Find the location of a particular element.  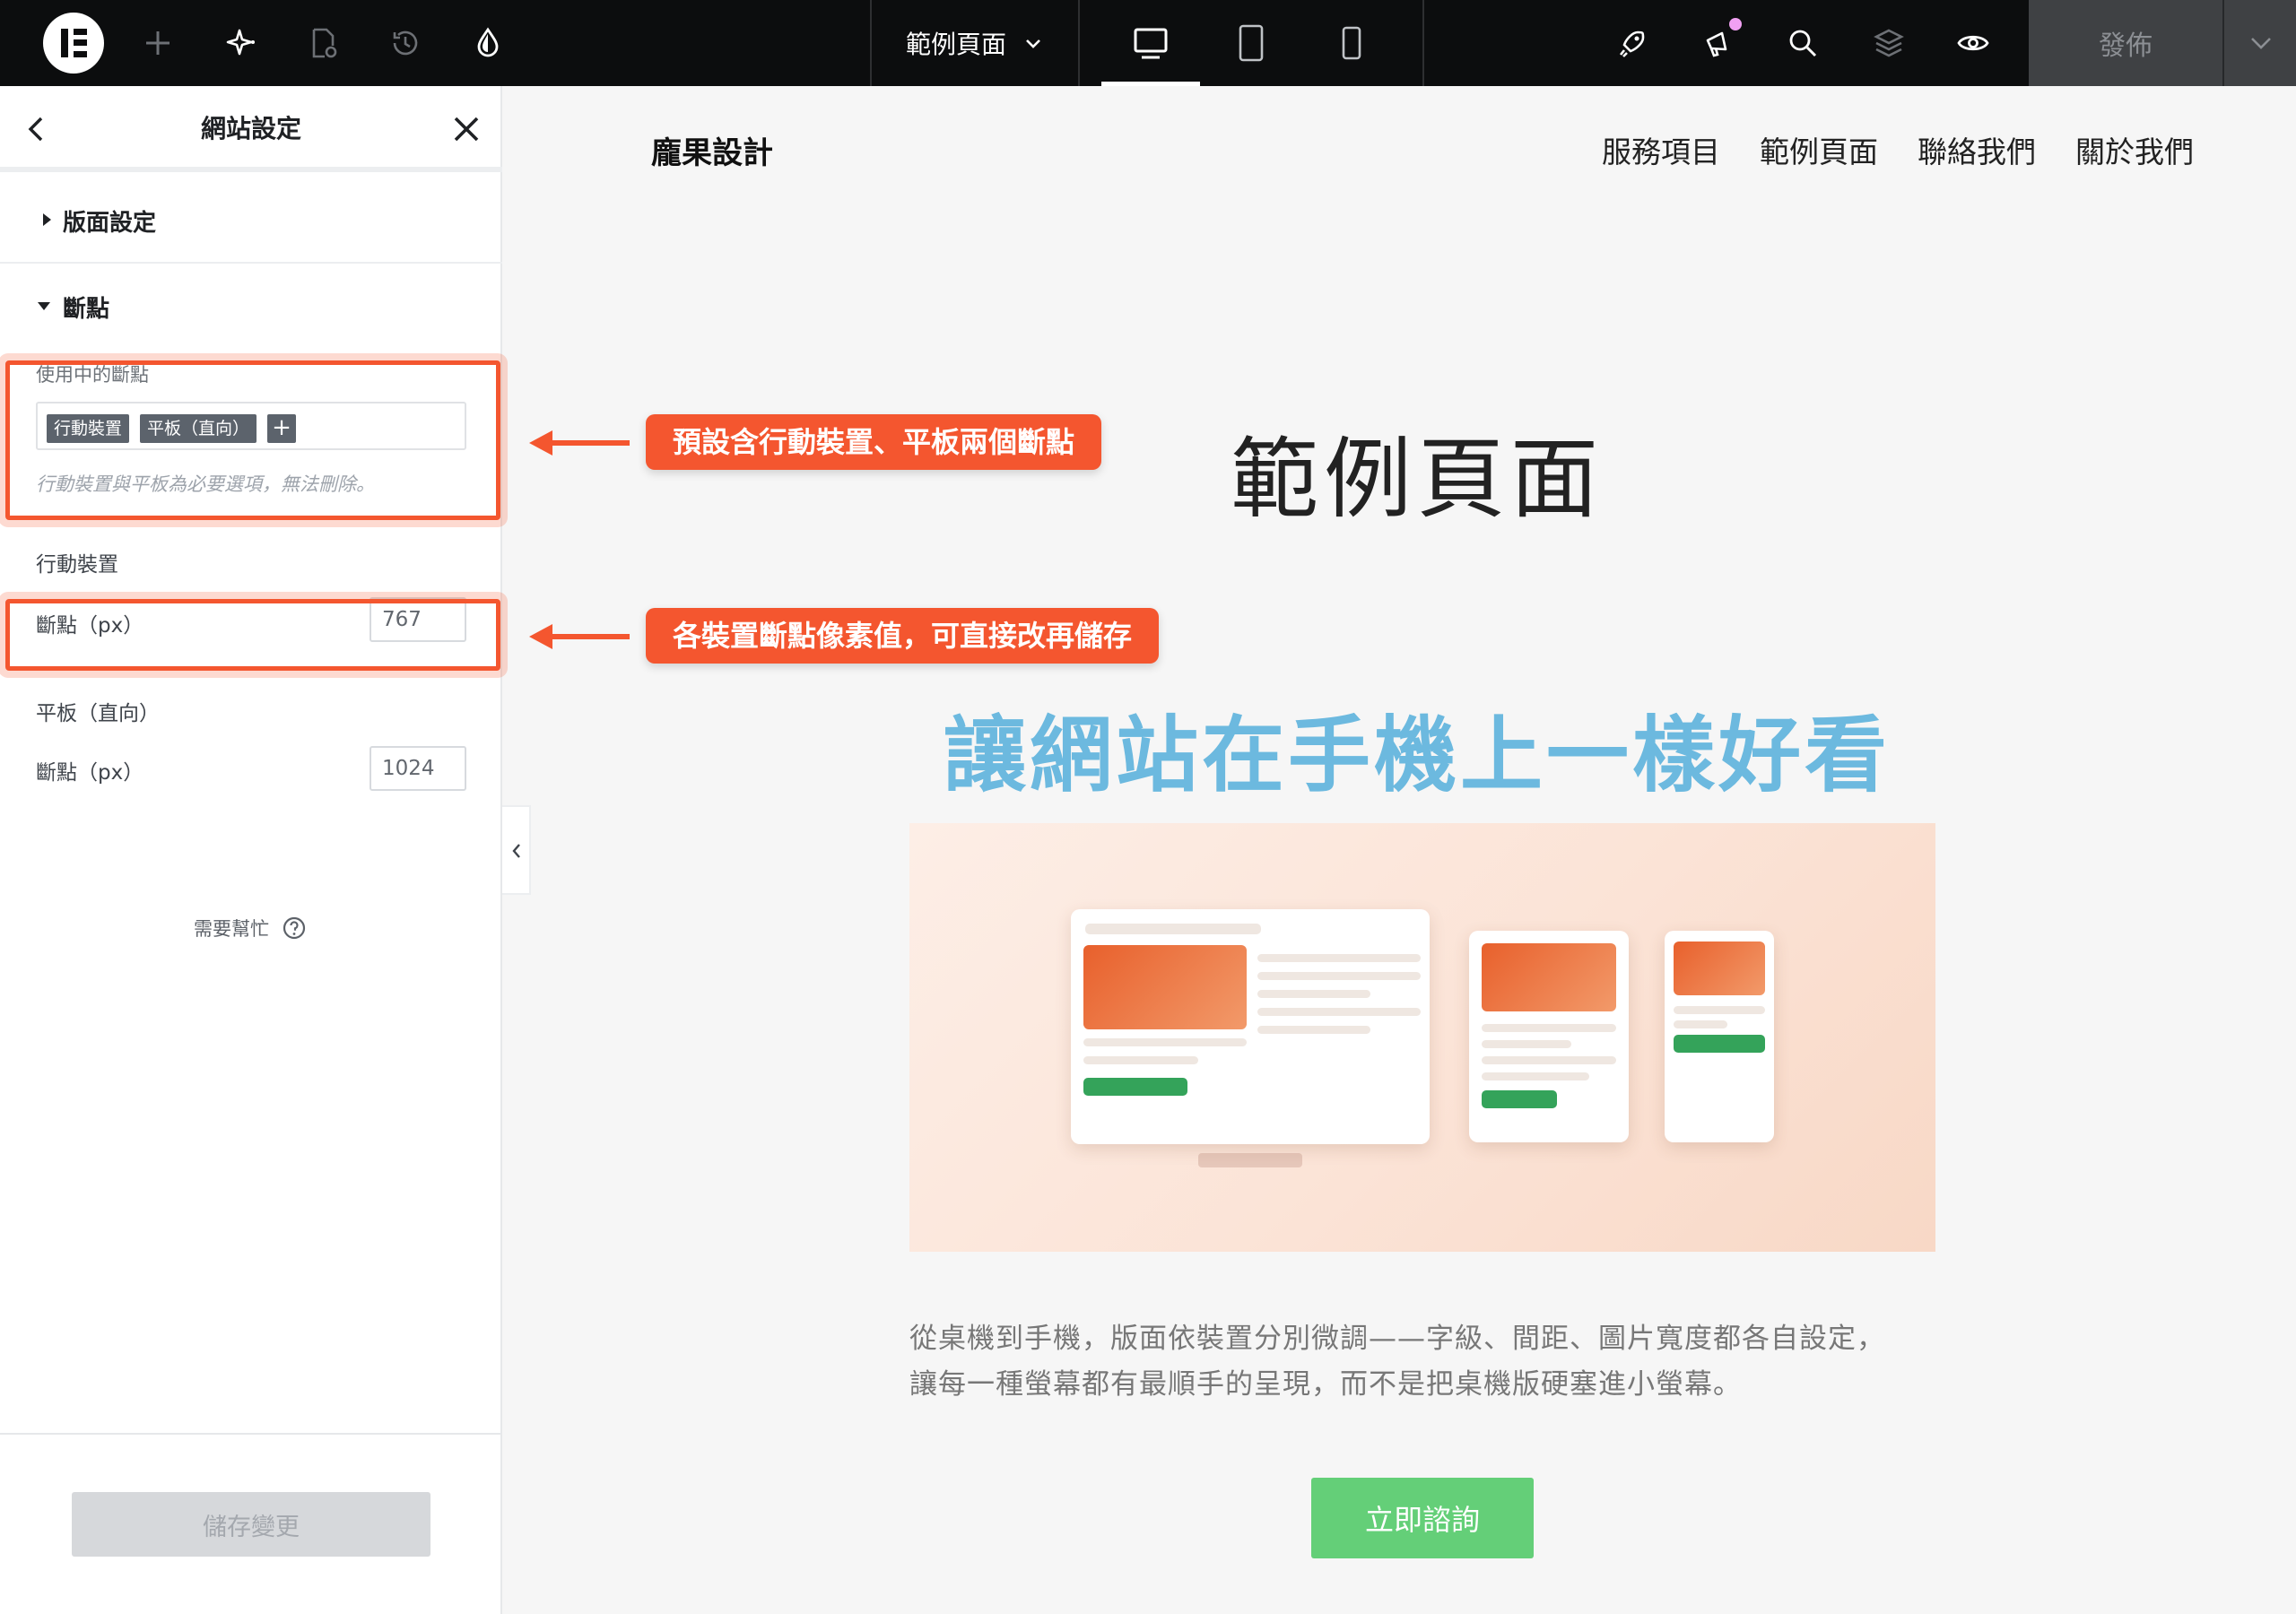

panel-collapse-toggle is located at coordinates (516, 850).